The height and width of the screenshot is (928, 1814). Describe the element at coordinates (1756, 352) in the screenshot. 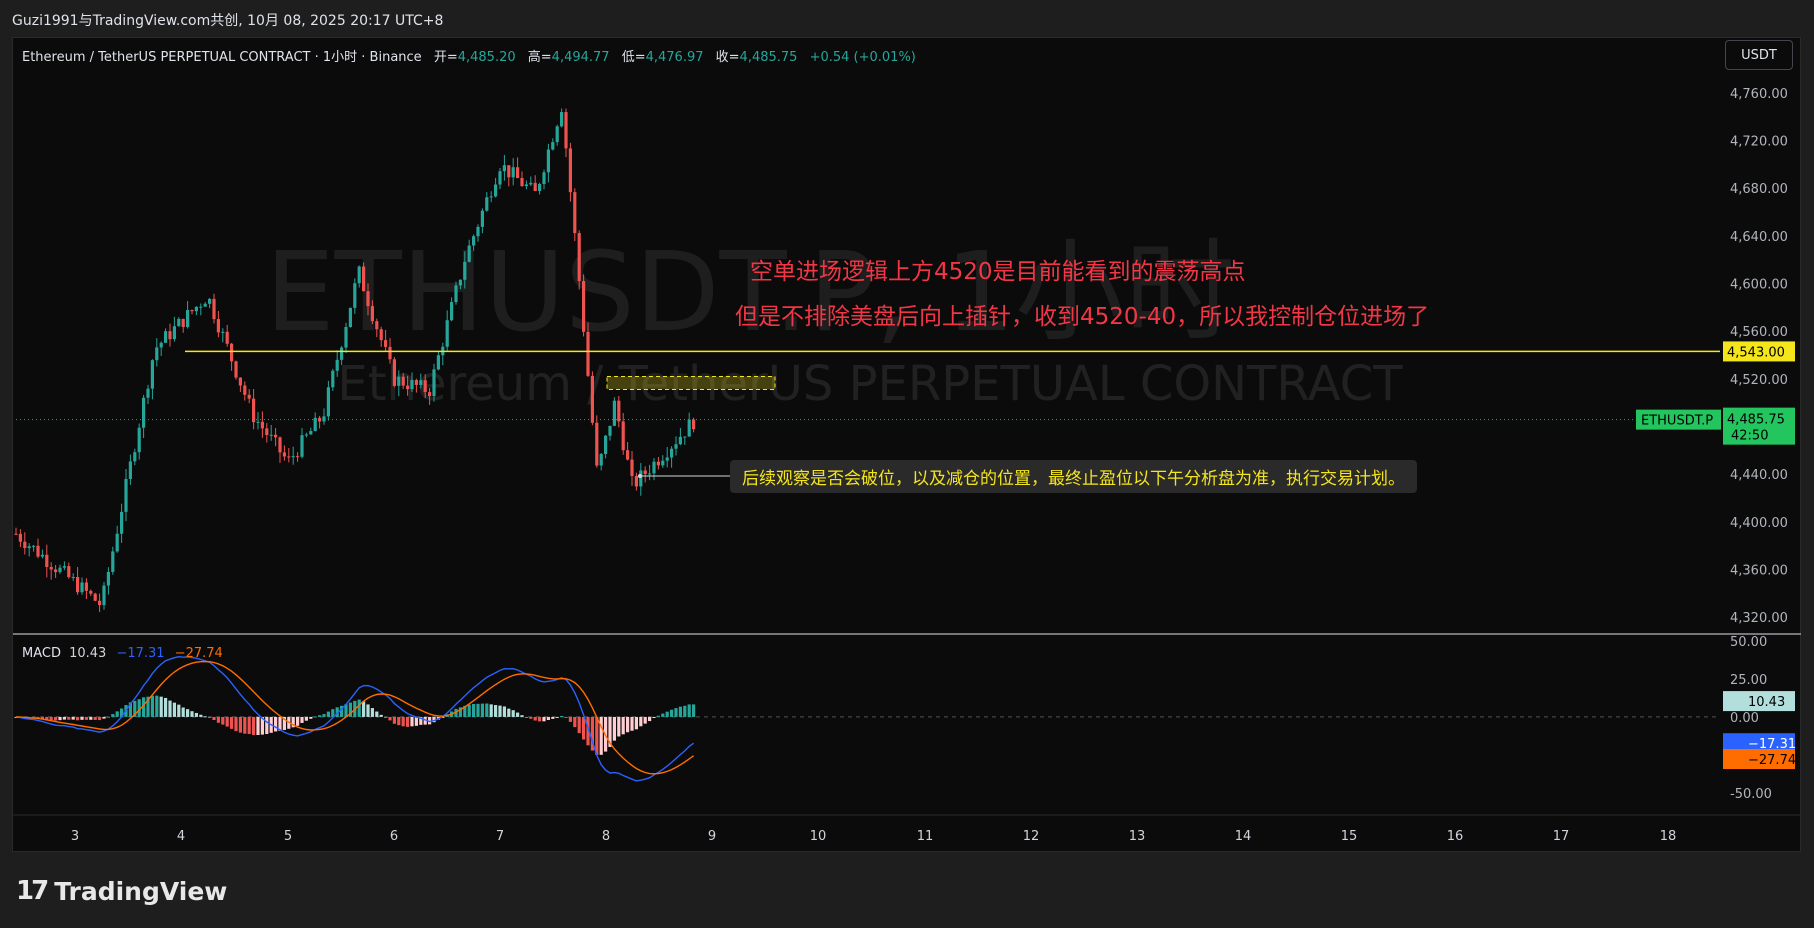

I see `hline-price-text: 4,543.00` at that location.